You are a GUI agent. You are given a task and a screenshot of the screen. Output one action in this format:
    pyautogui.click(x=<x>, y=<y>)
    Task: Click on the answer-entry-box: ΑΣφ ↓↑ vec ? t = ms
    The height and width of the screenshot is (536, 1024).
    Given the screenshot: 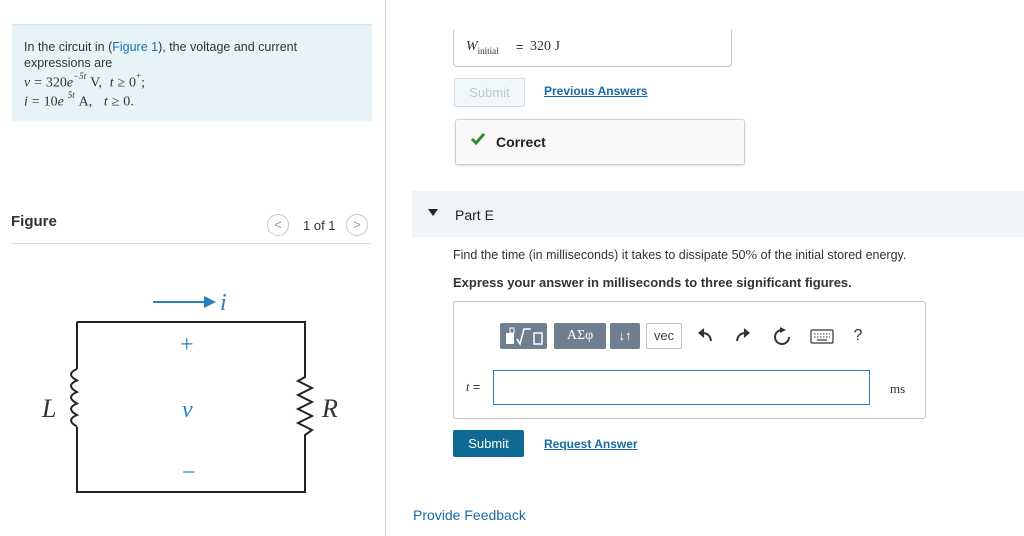 What is the action you would take?
    pyautogui.click(x=689, y=360)
    